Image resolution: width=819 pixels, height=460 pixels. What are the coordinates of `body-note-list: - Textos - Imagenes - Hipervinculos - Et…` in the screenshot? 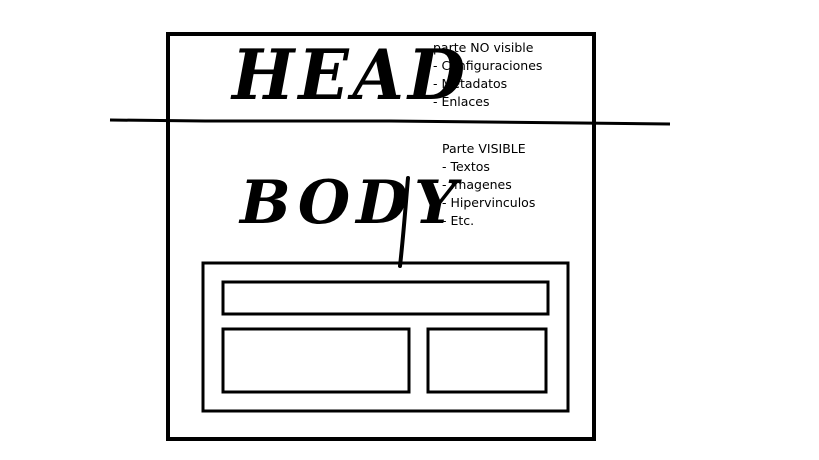 It's located at (488, 194).